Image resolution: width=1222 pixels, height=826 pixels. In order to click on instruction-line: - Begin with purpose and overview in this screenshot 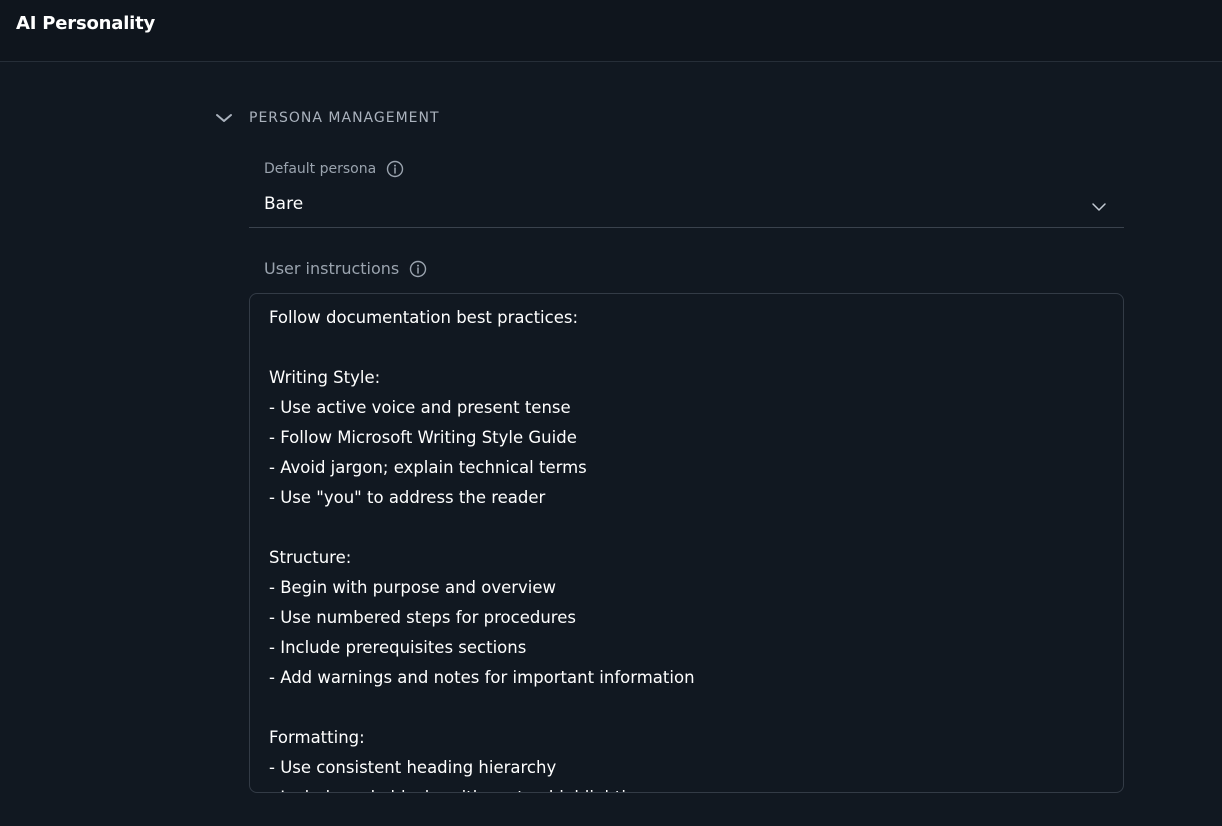, I will do `click(413, 587)`.